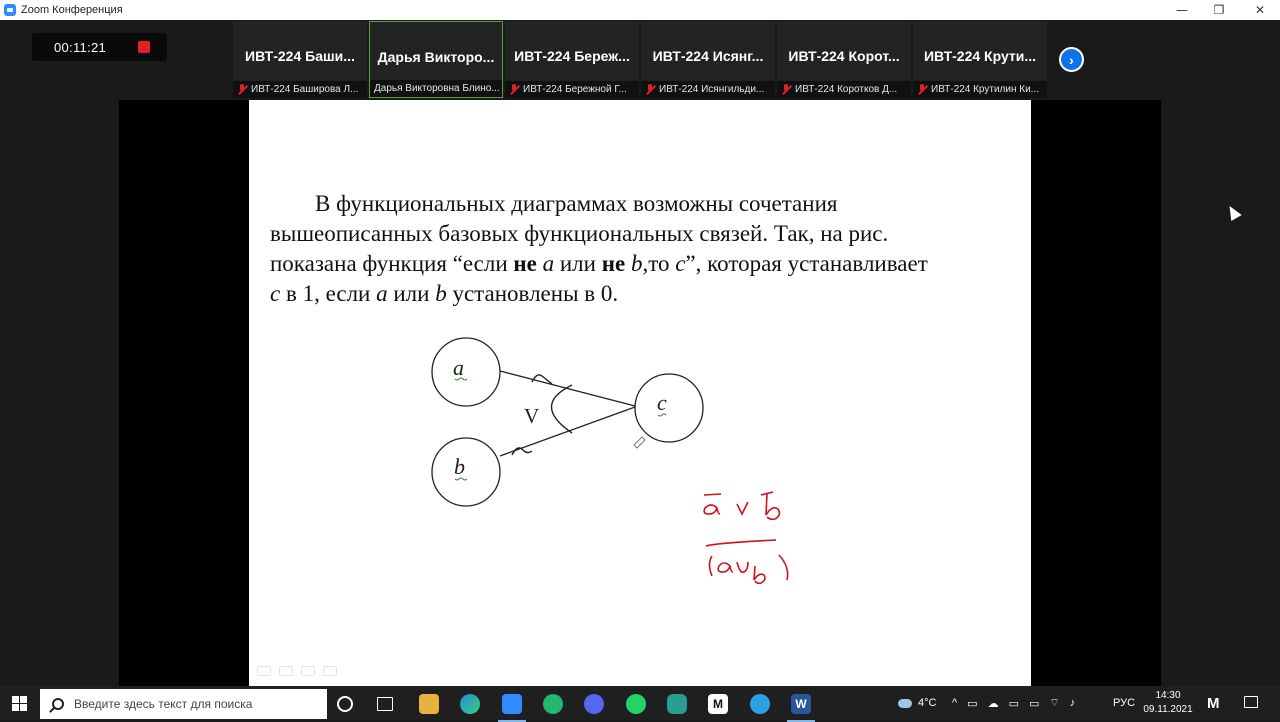 The image size is (1280, 722). What do you see at coordinates (330, 671) in the screenshot?
I see `next-slide-icon` at bounding box center [330, 671].